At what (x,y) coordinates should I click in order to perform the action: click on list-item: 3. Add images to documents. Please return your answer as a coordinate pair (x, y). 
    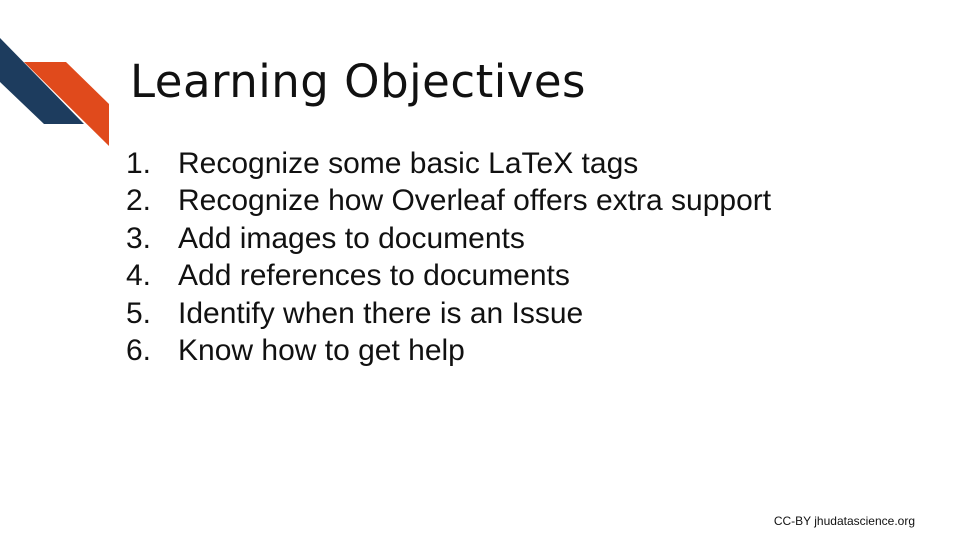
    Looking at the image, I should click on (448, 238).